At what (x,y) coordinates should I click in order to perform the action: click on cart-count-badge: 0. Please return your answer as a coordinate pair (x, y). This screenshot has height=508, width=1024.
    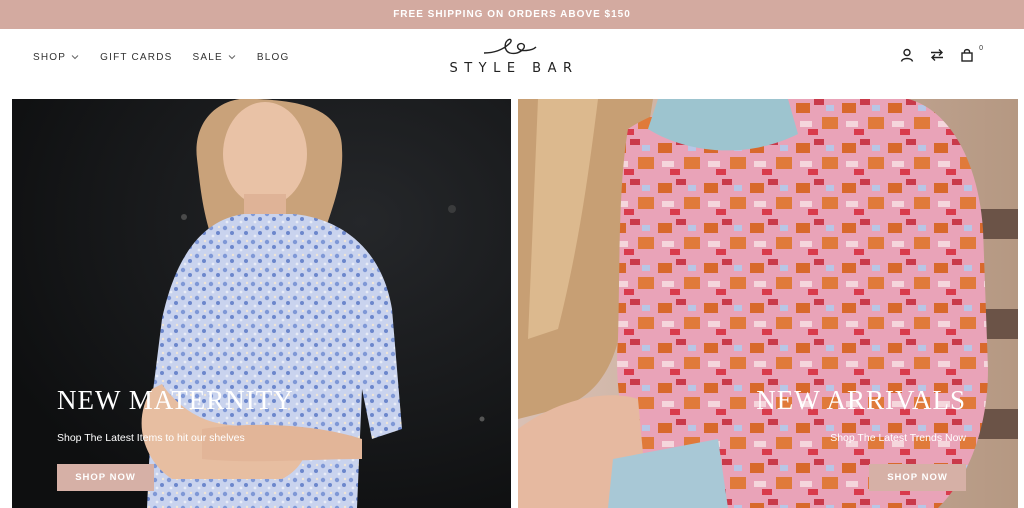
    Looking at the image, I should click on (981, 48).